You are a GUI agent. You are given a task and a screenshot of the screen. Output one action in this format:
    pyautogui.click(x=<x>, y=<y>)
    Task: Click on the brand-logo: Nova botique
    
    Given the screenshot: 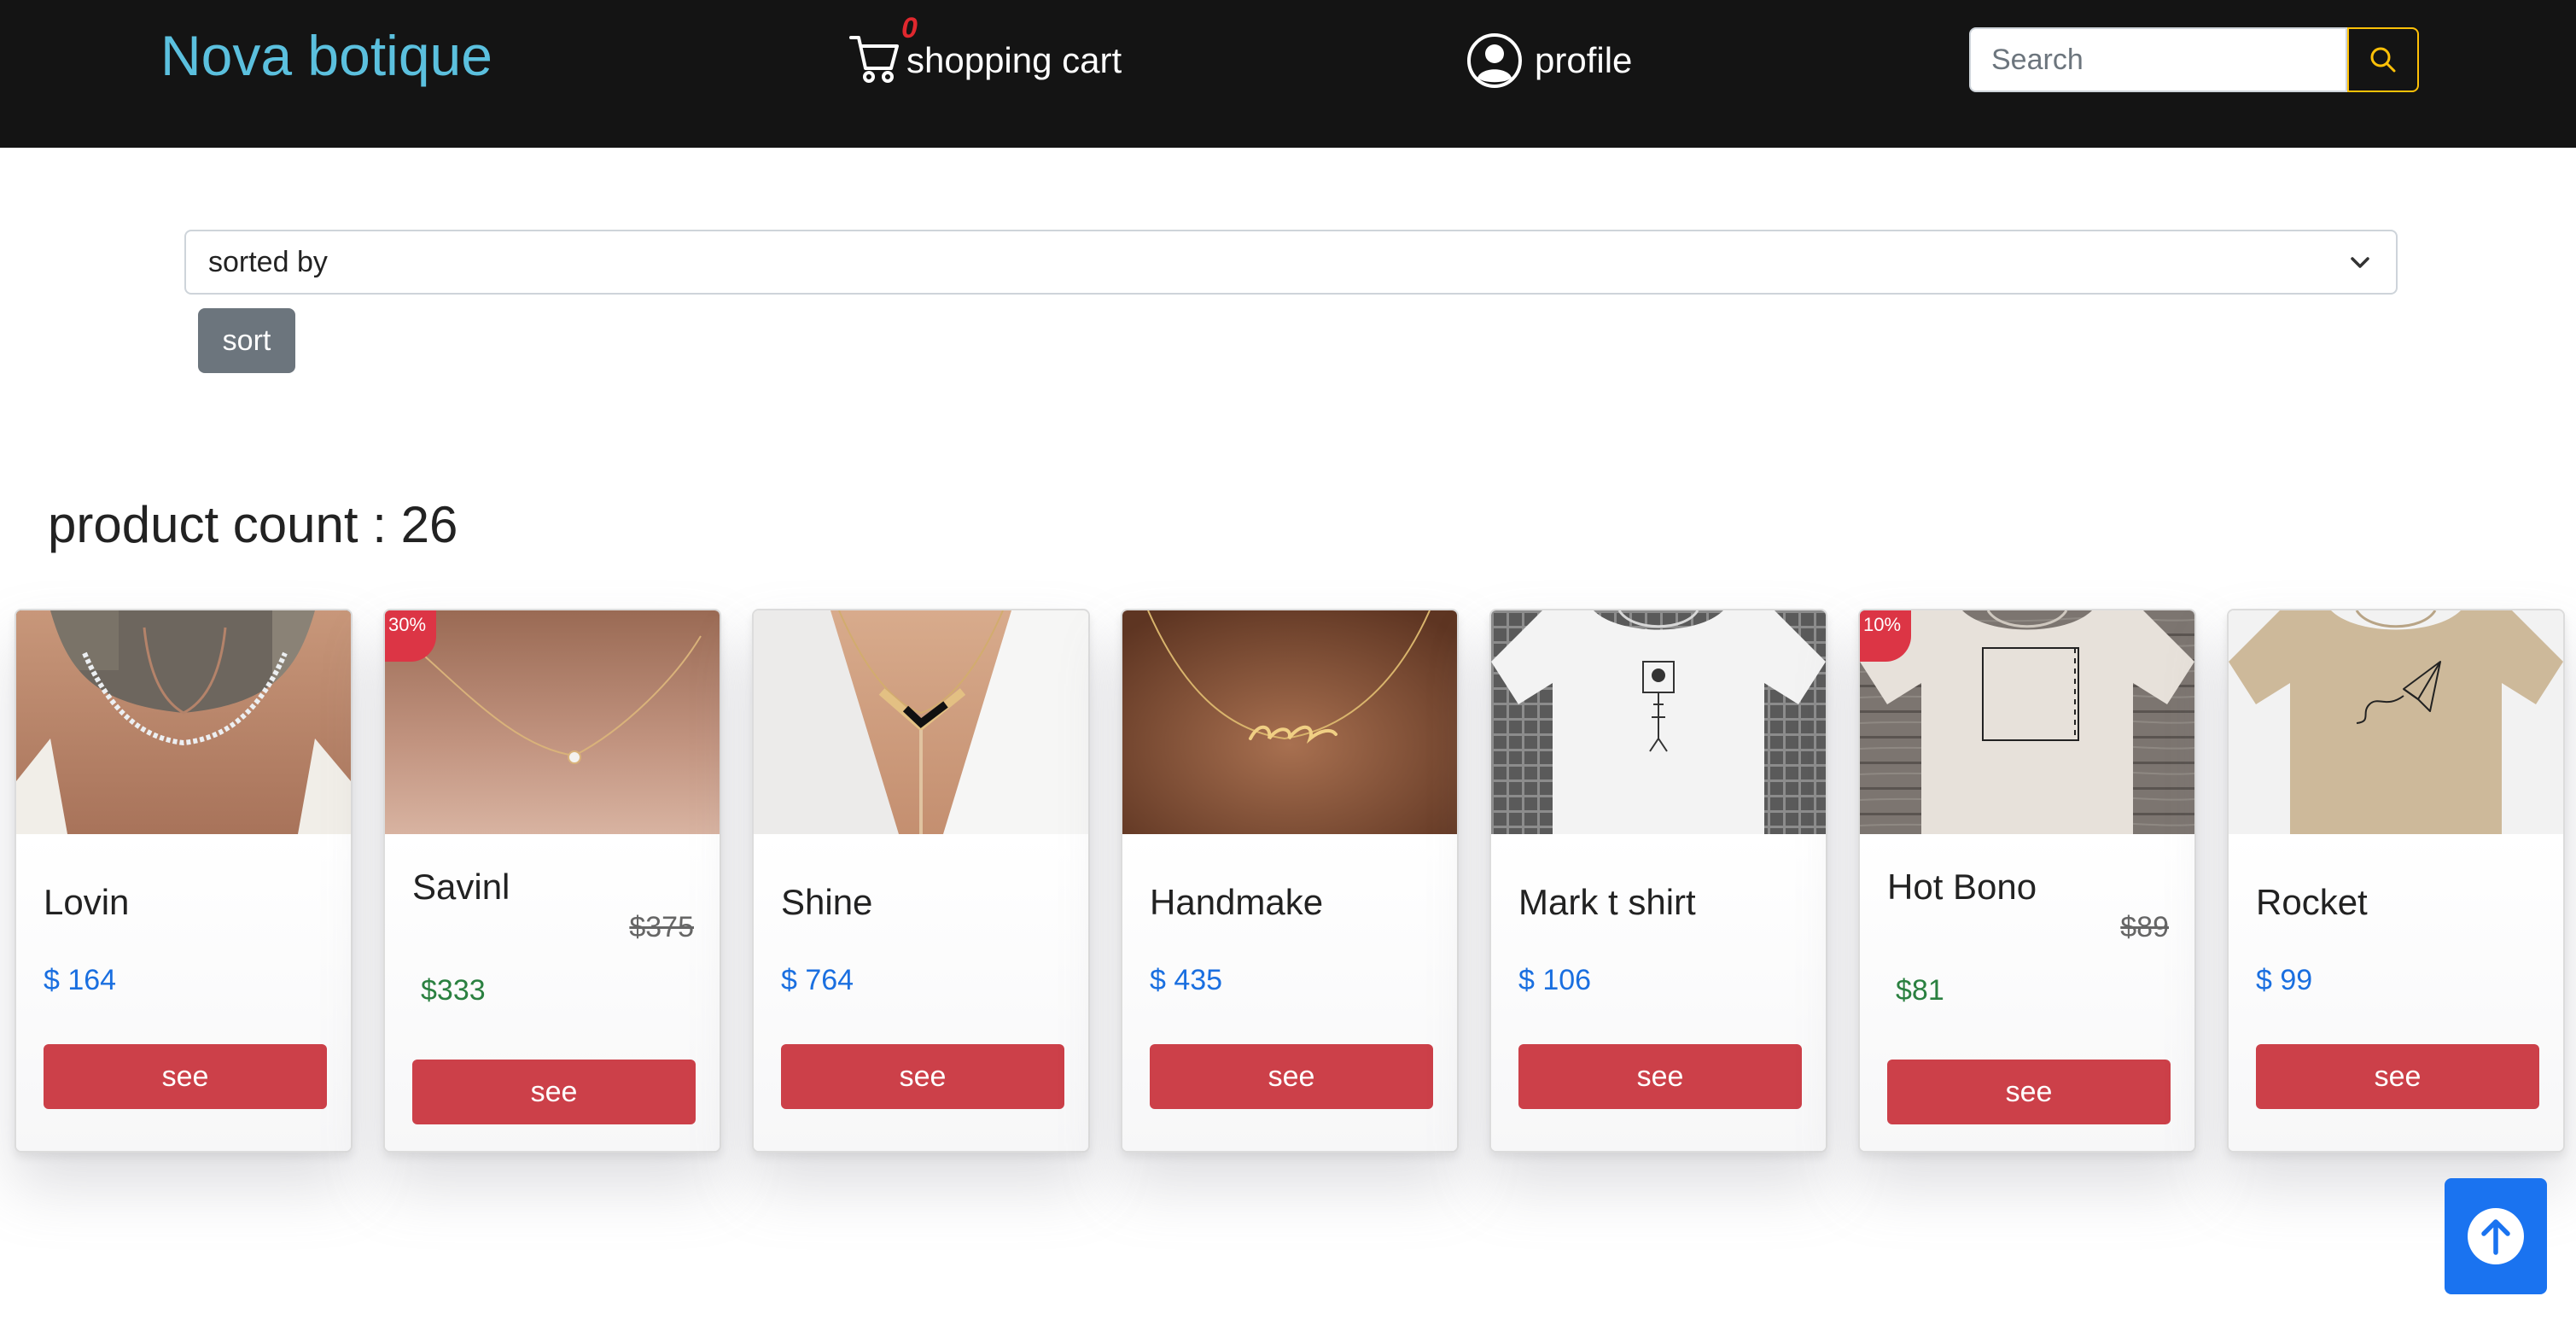 What is the action you would take?
    pyautogui.click(x=326, y=55)
    